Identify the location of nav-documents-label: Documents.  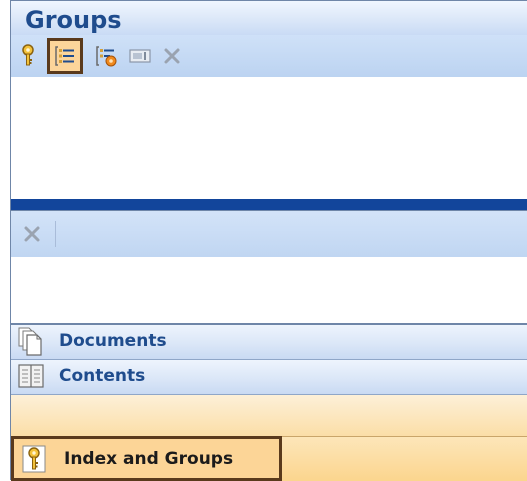
(113, 341).